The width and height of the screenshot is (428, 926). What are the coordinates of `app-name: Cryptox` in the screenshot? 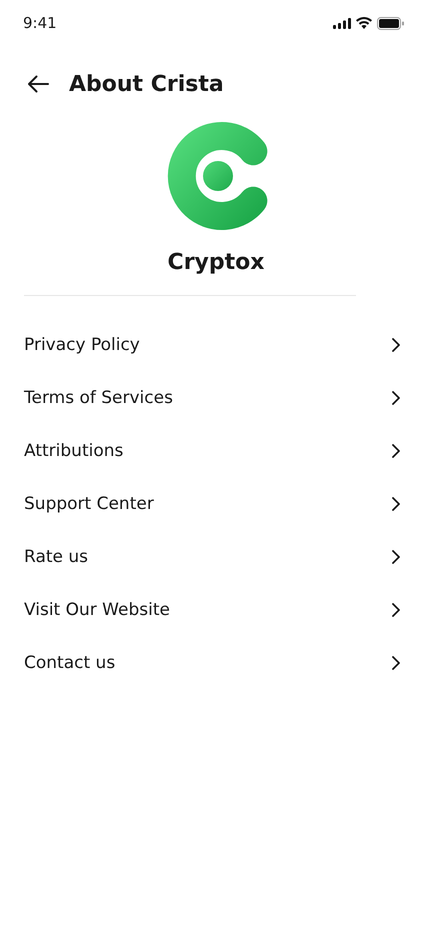 It's located at (216, 262).